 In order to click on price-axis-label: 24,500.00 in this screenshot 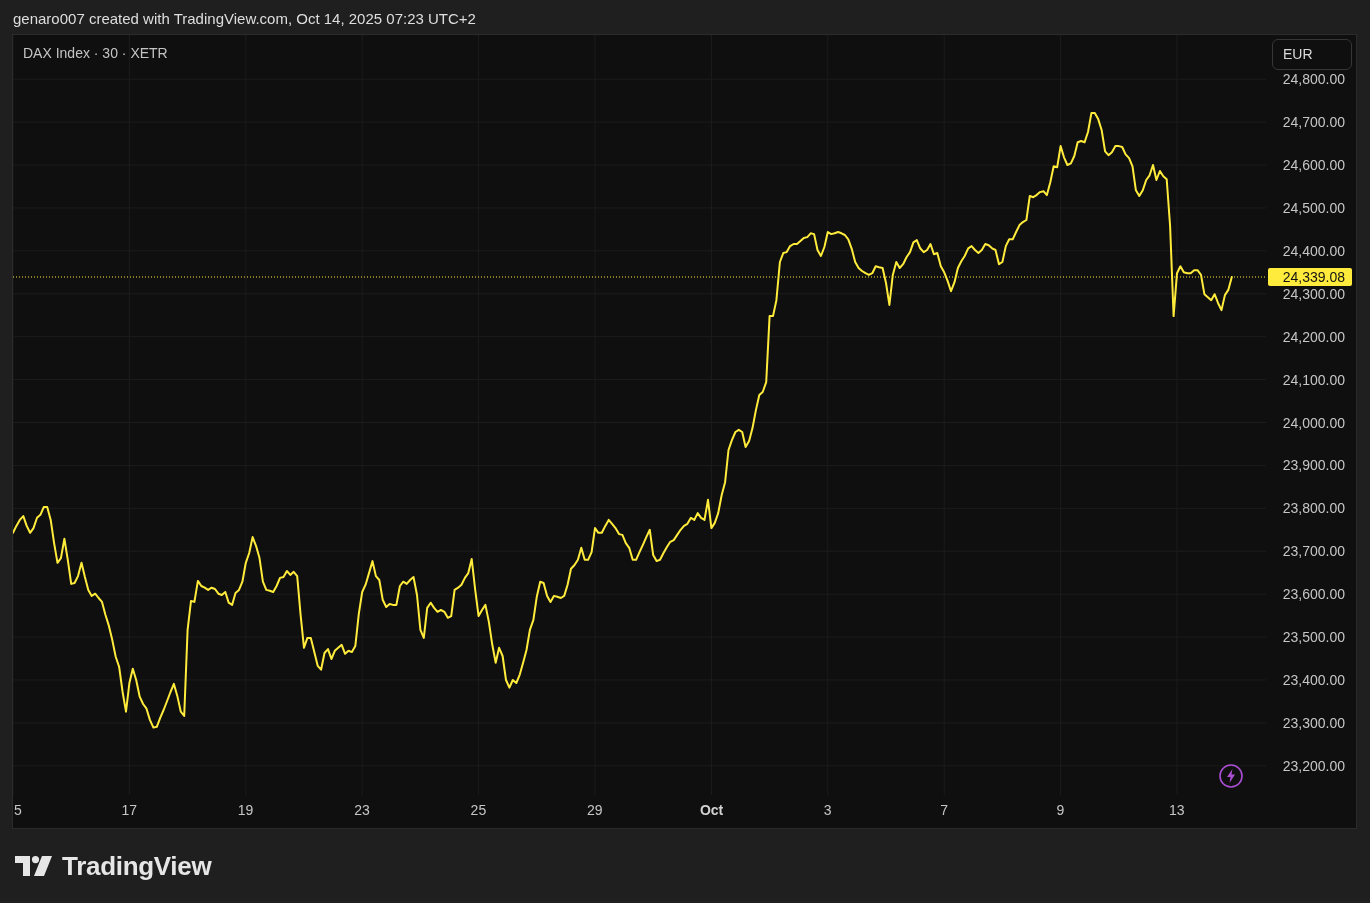, I will do `click(1313, 207)`.